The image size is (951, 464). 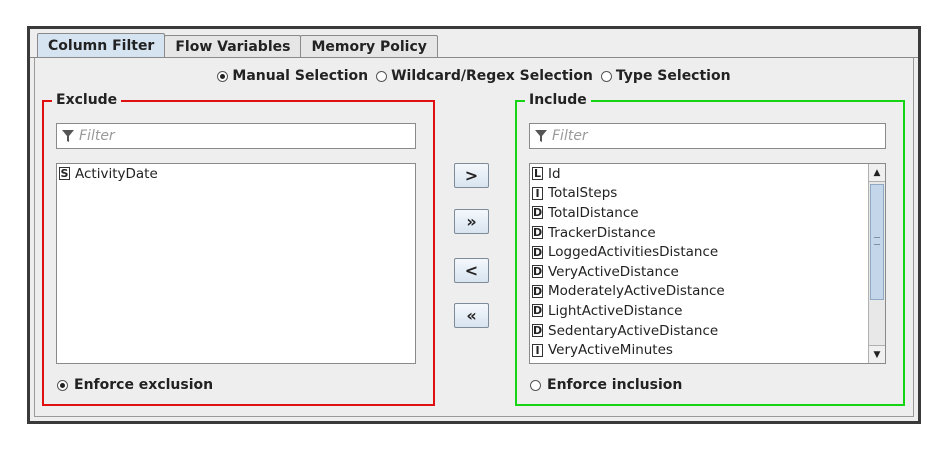 What do you see at coordinates (369, 46) in the screenshot?
I see `tab-memory-policy: Memory Policy` at bounding box center [369, 46].